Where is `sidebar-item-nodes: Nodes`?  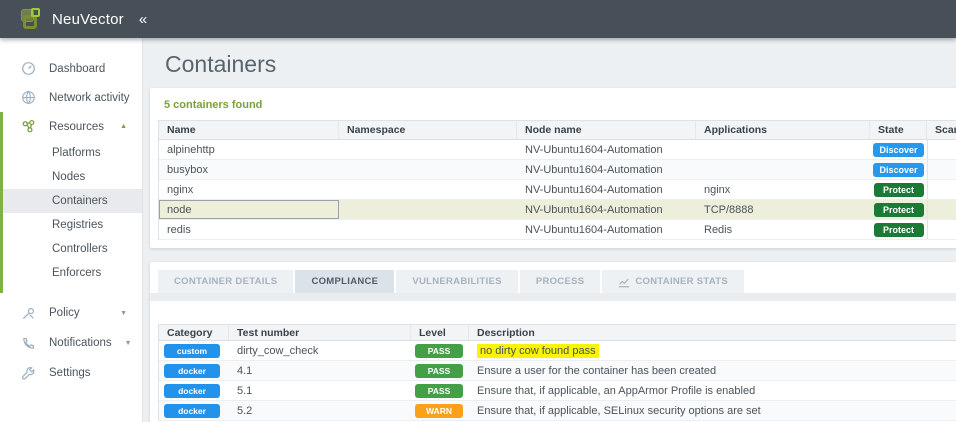 sidebar-item-nodes: Nodes is located at coordinates (71, 177).